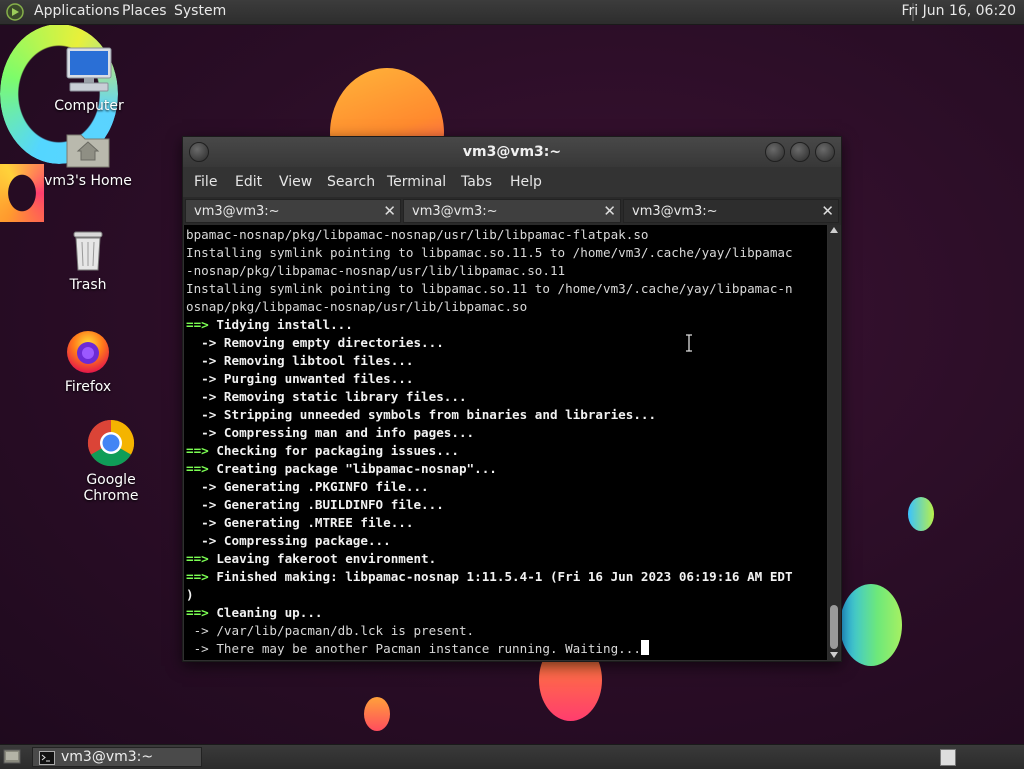  Describe the element at coordinates (489, 559) in the screenshot. I see `terminal-line: ==> Leaving fakeroot environment.` at that location.